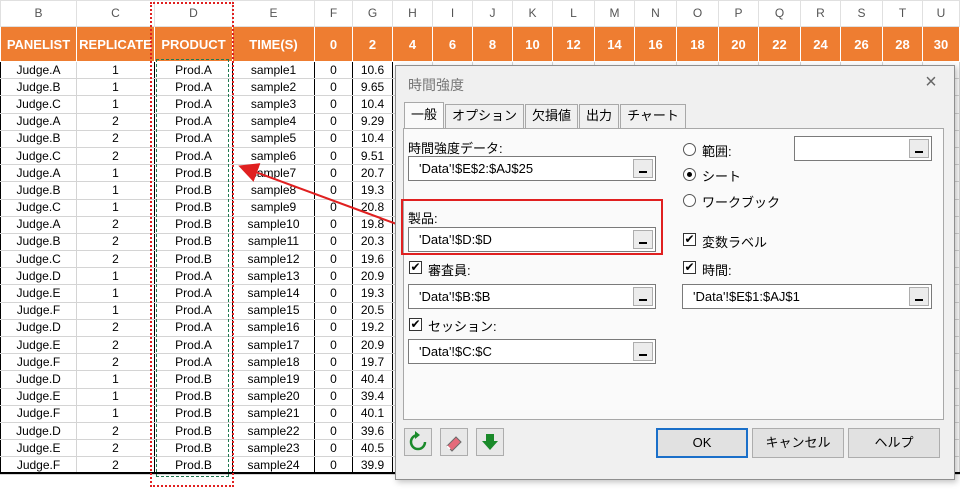  What do you see at coordinates (931, 83) in the screenshot?
I see `close-icon: ×` at bounding box center [931, 83].